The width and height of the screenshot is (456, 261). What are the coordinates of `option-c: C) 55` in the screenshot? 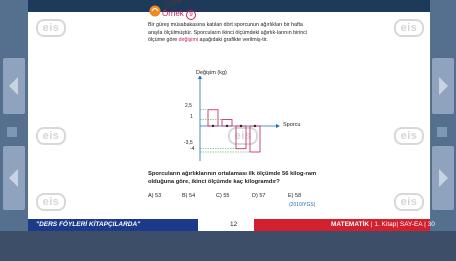 It's located at (222, 196).